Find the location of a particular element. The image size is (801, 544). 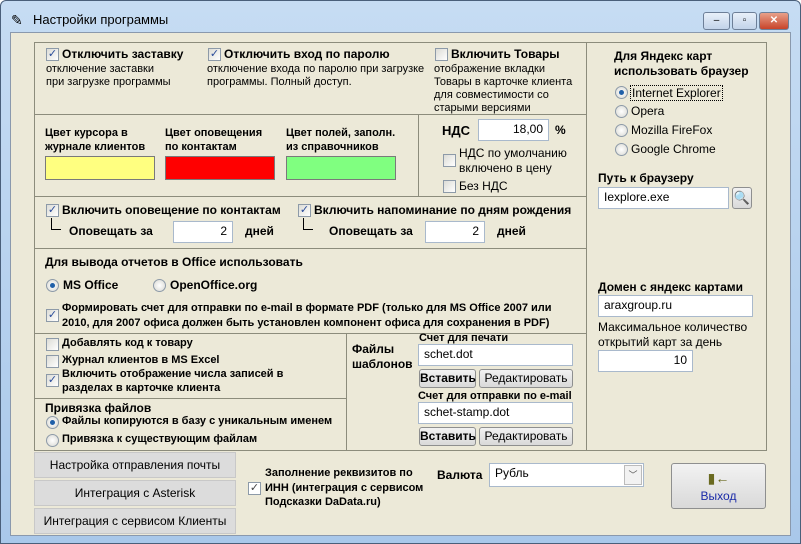

excel-checkbox is located at coordinates (52, 361).